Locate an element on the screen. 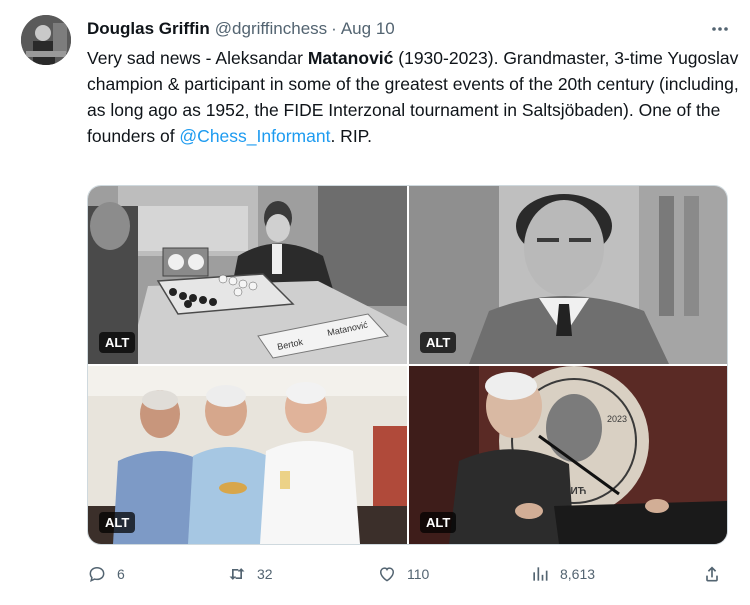 Image resolution: width=750 pixels, height=605 pixels. tweet-text-bold-name: Matanović is located at coordinates (350, 58).